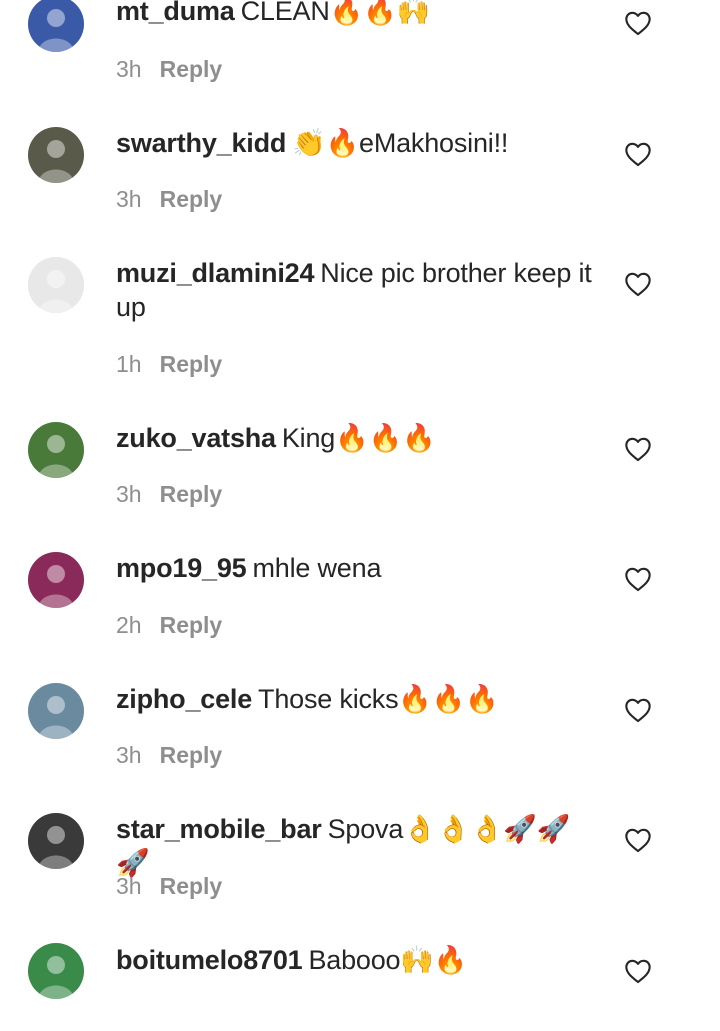  I want to click on comment-meta: 2h Reply, so click(169, 625).